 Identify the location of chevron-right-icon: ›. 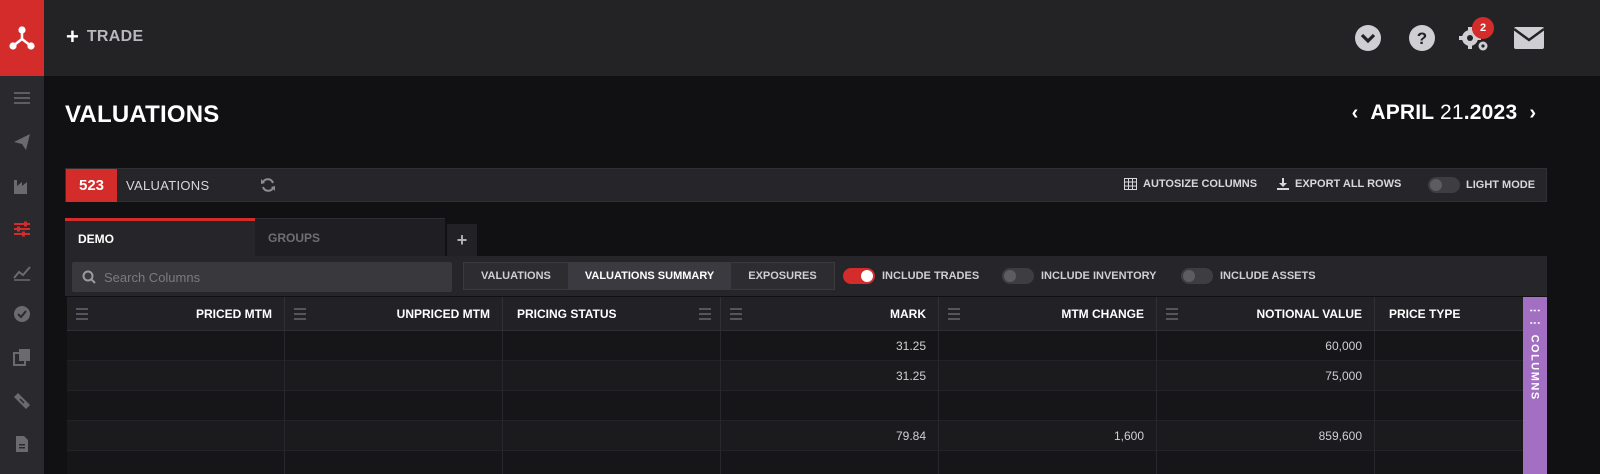
(1532, 113).